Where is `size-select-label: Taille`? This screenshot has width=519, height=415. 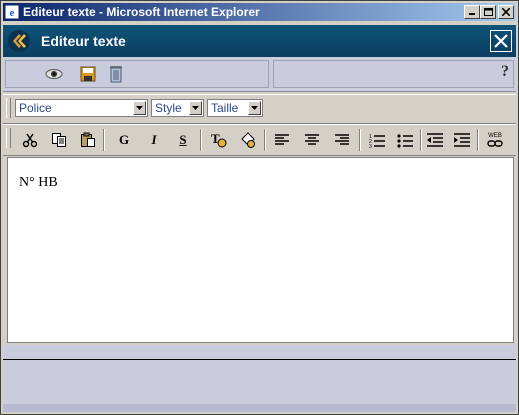 size-select-label: Taille is located at coordinates (225, 108).